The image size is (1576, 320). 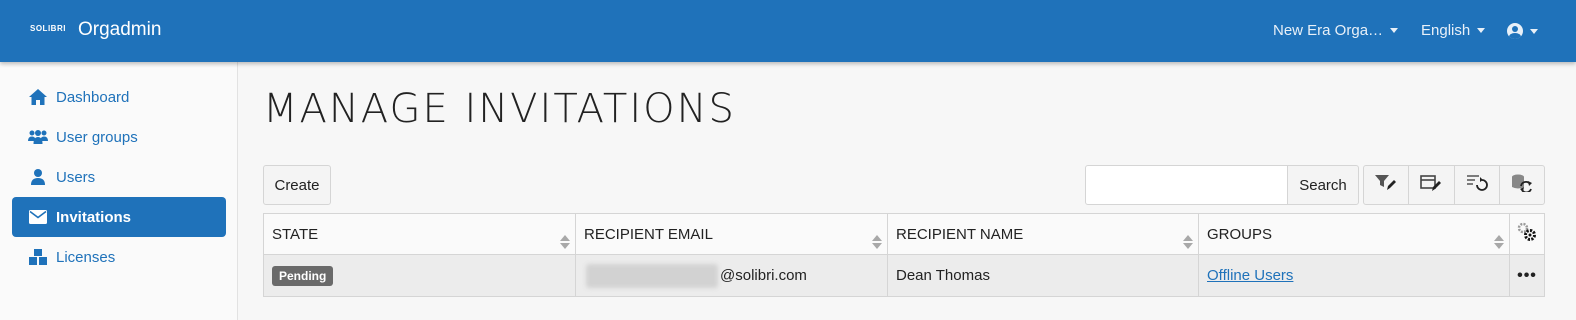 I want to click on groups-cell: Offline Users, so click(x=1353, y=275).